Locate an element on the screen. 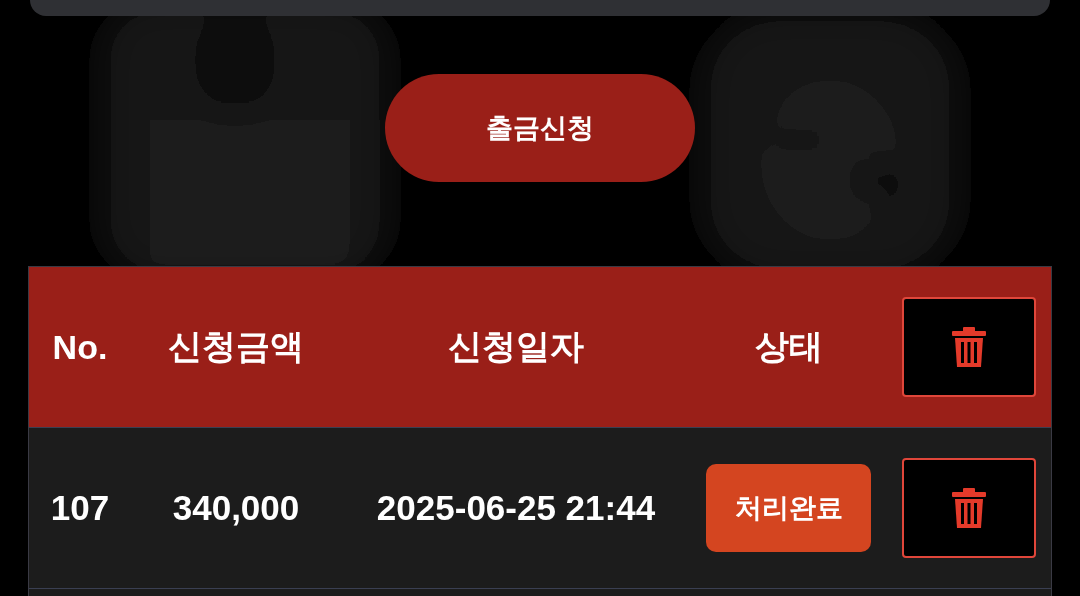  delete-button is located at coordinates (968, 508).